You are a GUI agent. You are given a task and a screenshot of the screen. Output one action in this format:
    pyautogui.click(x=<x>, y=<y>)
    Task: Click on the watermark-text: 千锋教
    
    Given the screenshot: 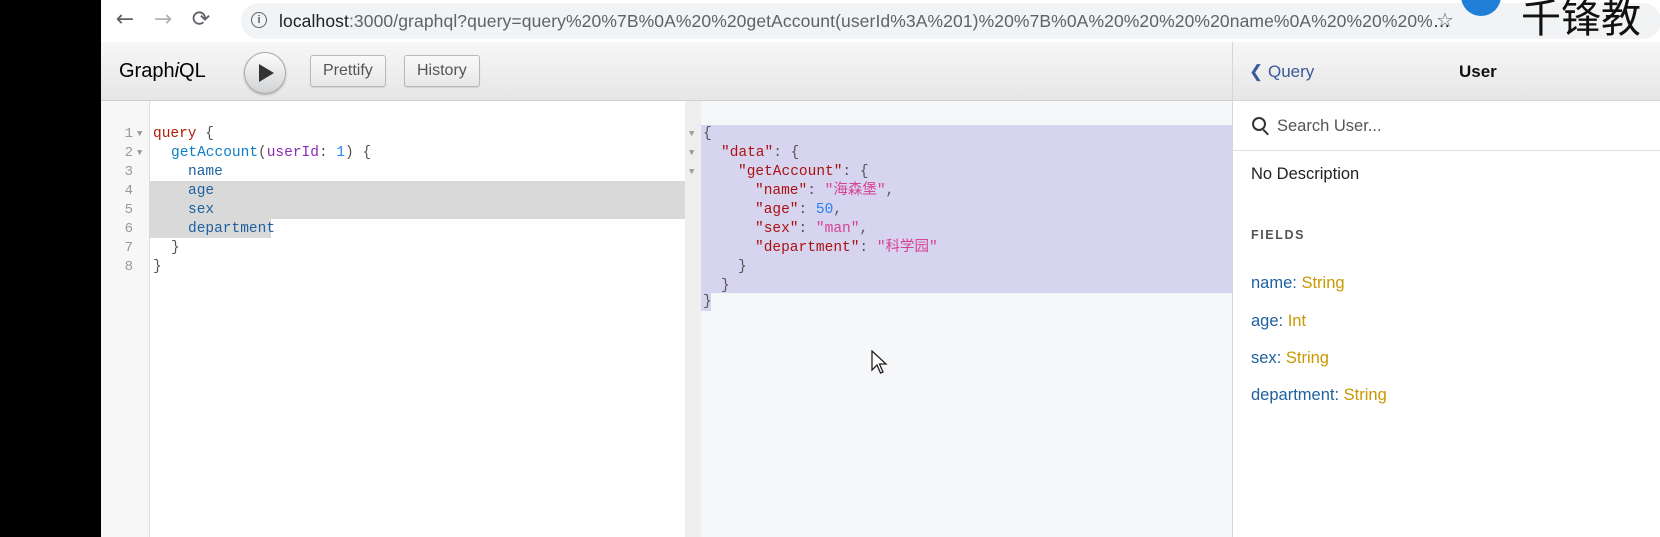 What is the action you would take?
    pyautogui.click(x=1581, y=21)
    